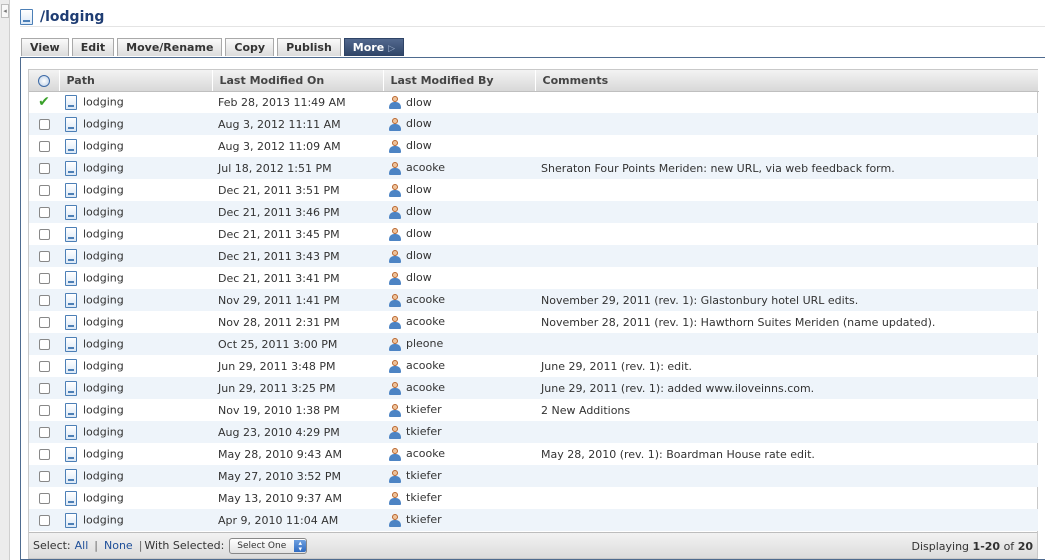 The image size is (1045, 560). I want to click on left-collapse-bar: ◂, so click(5, 280).